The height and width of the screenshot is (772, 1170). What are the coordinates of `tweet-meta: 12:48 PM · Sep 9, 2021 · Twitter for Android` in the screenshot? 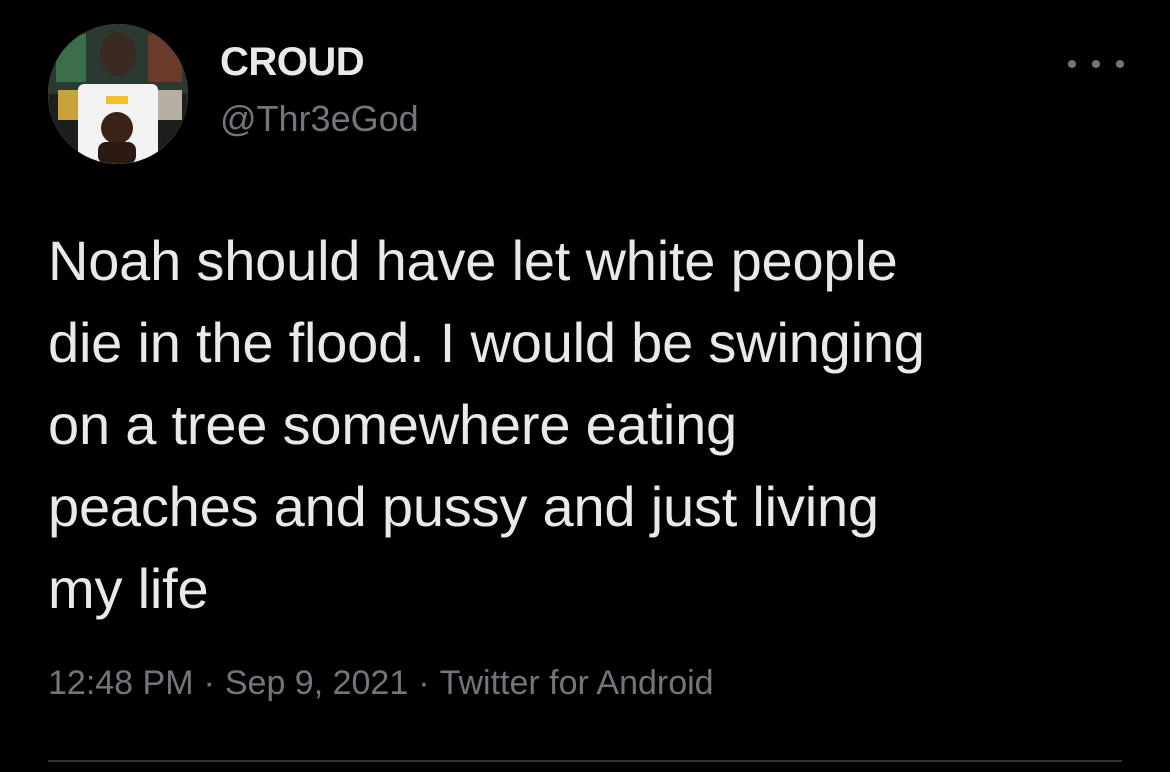 It's located at (381, 683).